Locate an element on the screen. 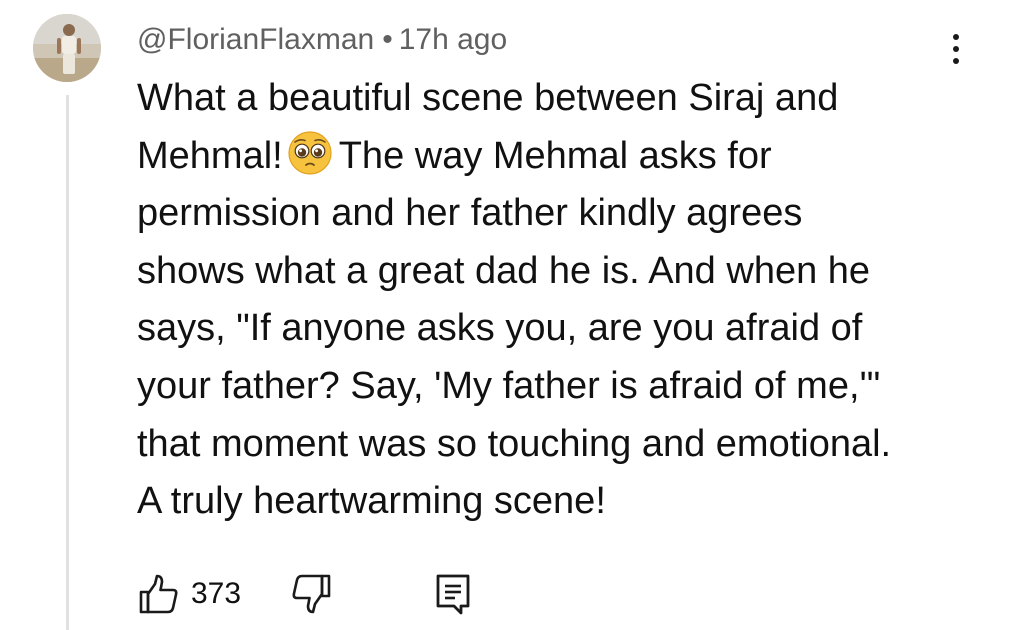 This screenshot has height=630, width=1024. comment-timestamp: 17h ago is located at coordinates (453, 39).